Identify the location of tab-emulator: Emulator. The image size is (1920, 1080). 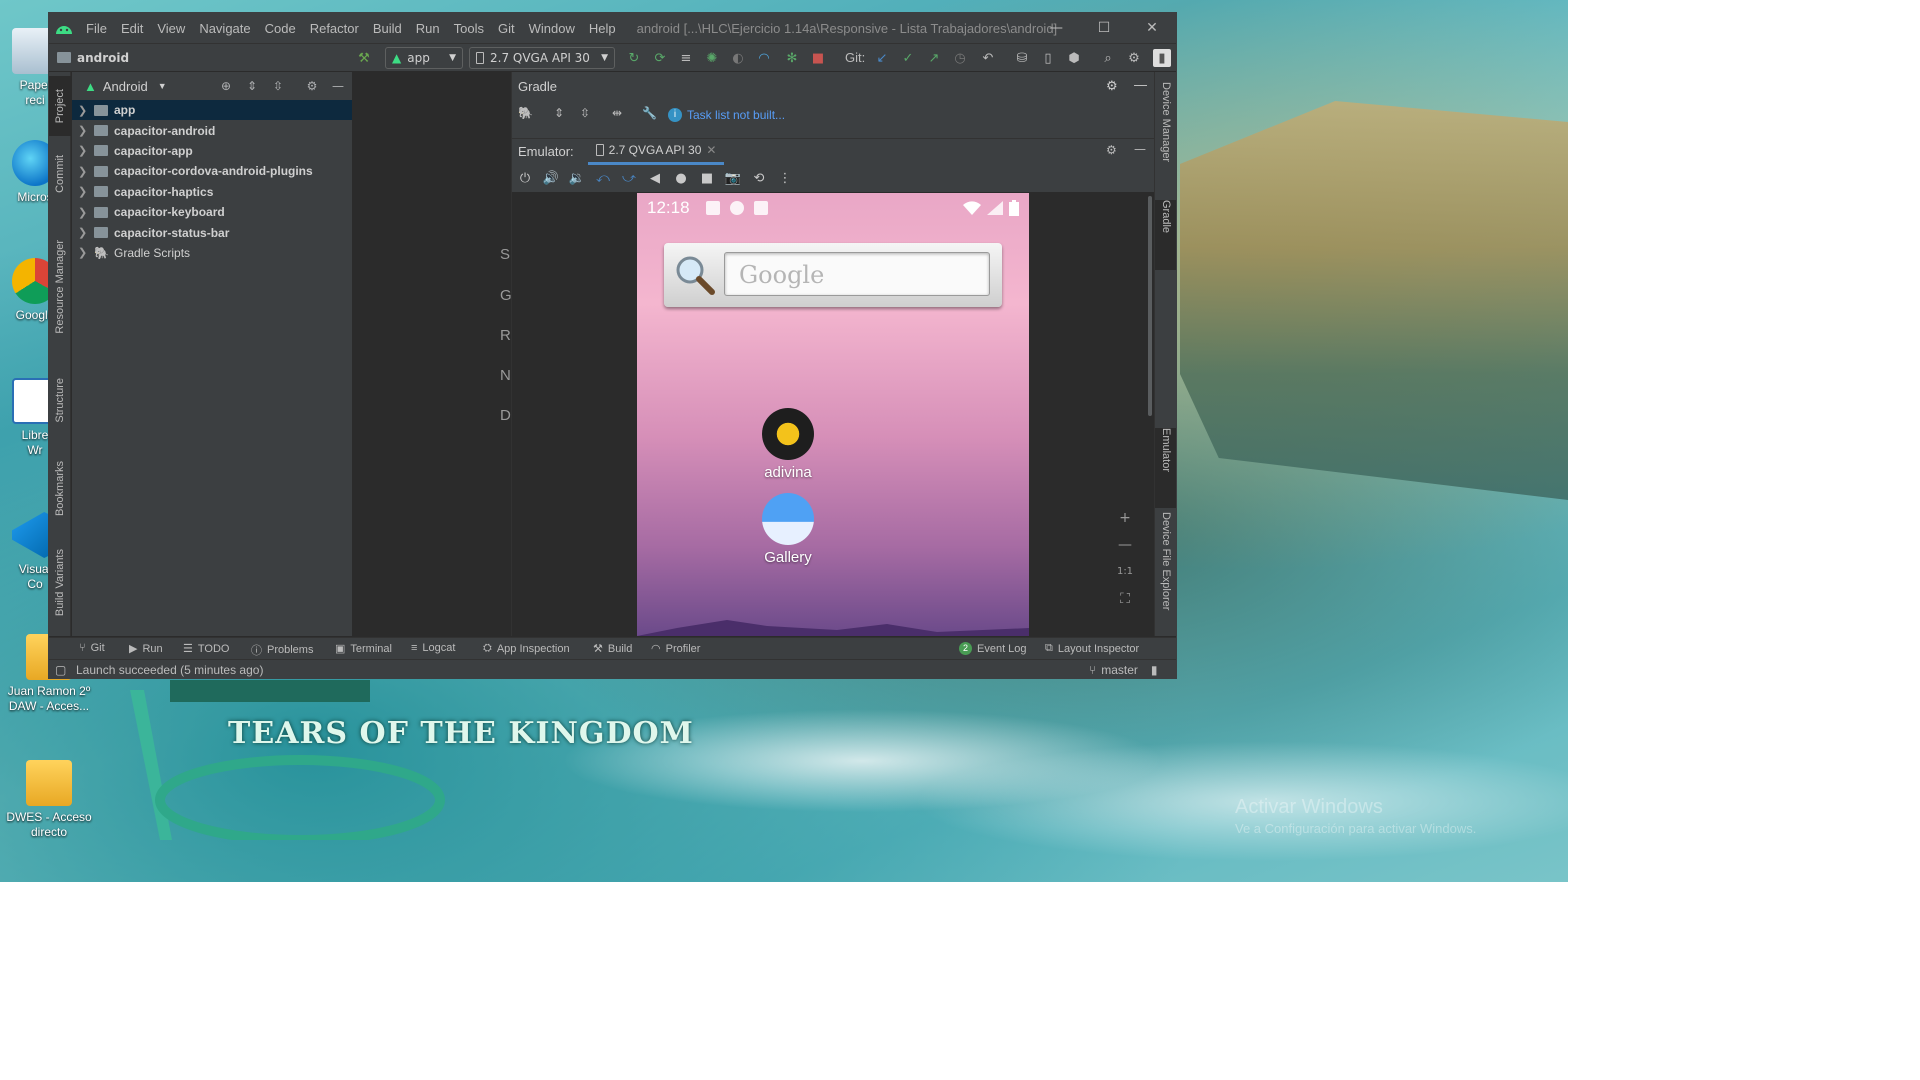
(1165, 468).